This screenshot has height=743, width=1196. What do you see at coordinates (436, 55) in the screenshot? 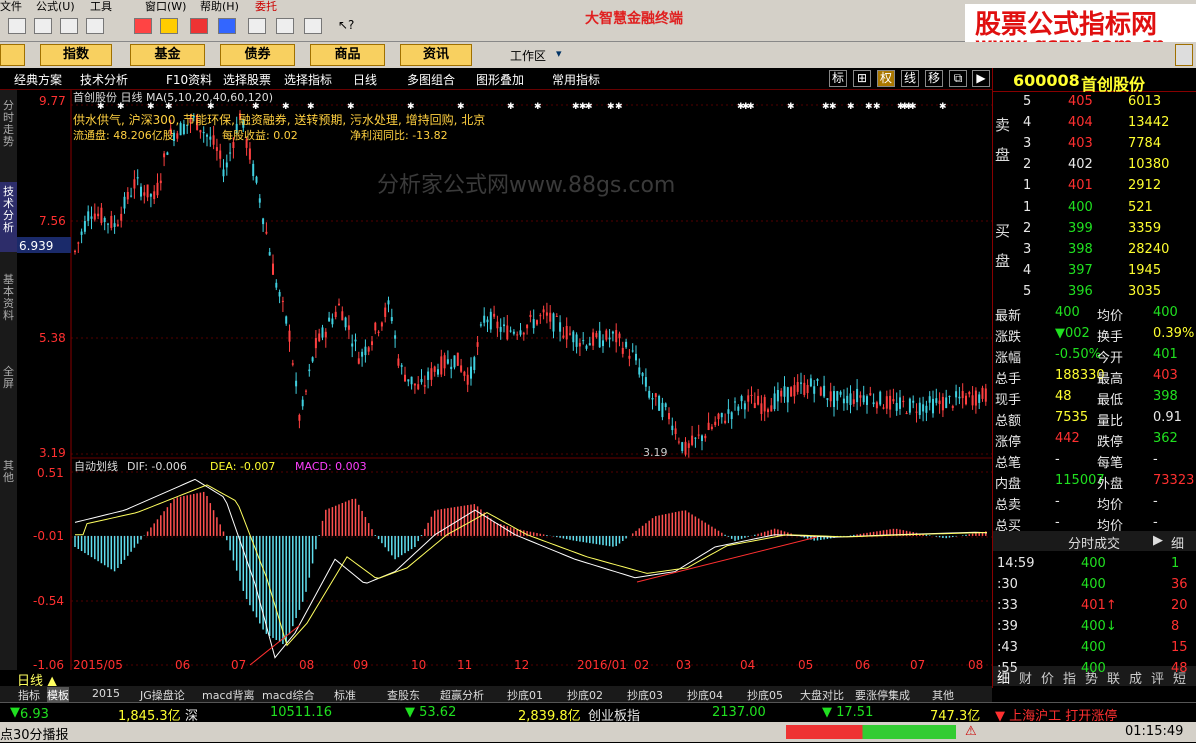
I see `nav-news-button: 资讯` at bounding box center [436, 55].